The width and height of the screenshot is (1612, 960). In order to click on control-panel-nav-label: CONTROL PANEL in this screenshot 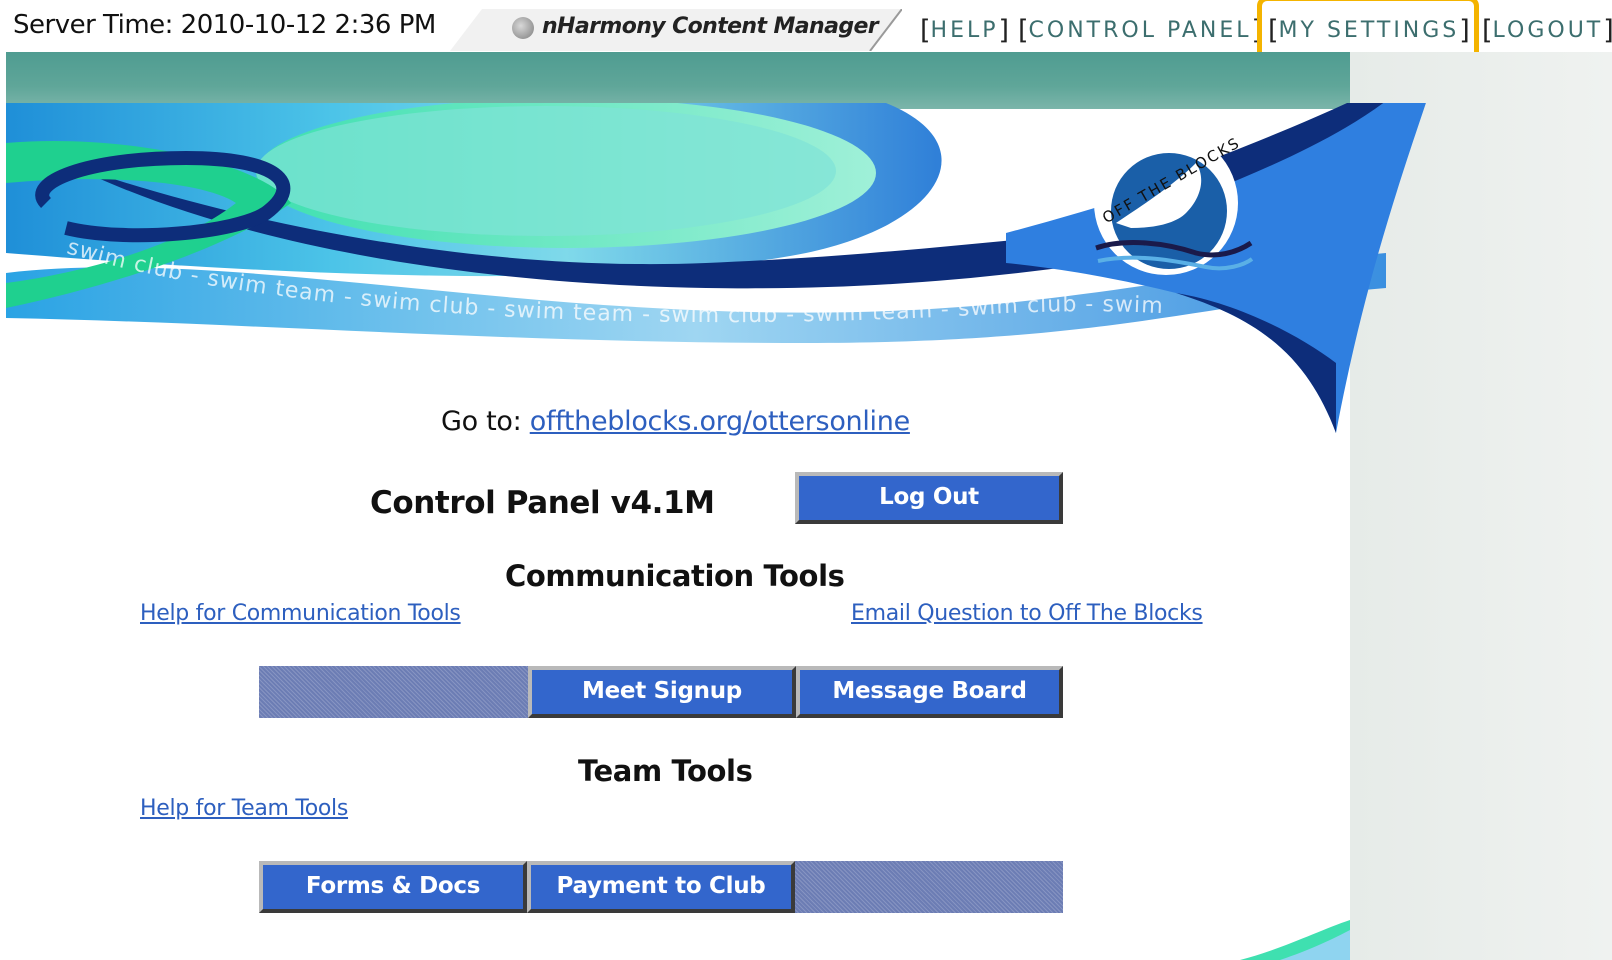, I will do `click(1140, 30)`.